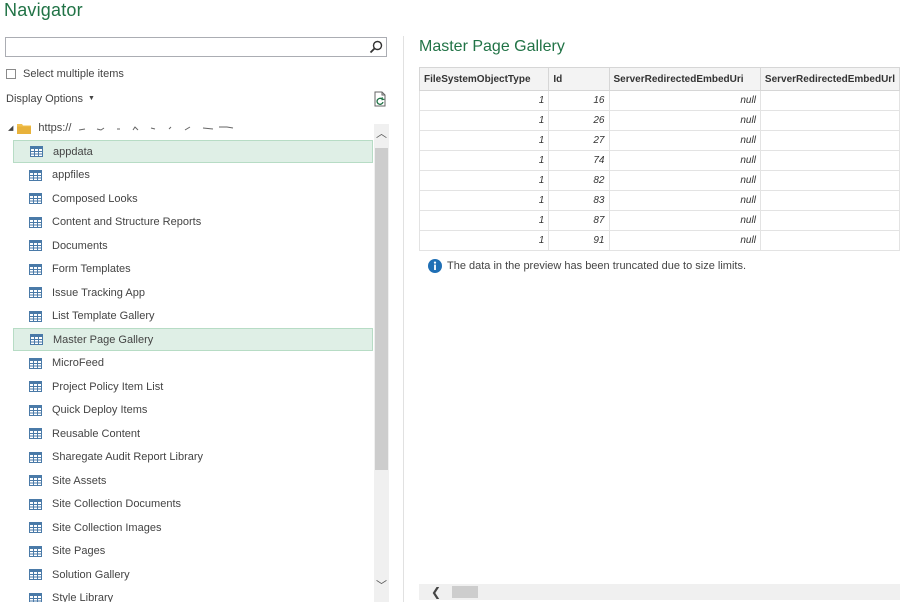 Image resolution: width=900 pixels, height=608 pixels. What do you see at coordinates (193, 504) in the screenshot?
I see `tree-item: Site Collection Documents` at bounding box center [193, 504].